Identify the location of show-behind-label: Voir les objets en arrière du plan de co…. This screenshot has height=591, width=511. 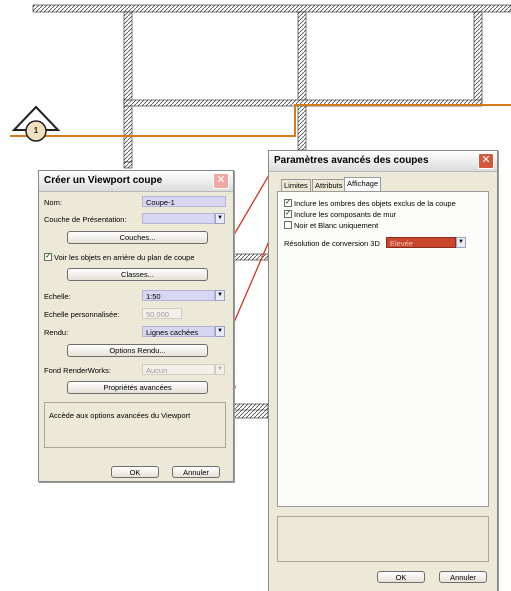
(124, 257).